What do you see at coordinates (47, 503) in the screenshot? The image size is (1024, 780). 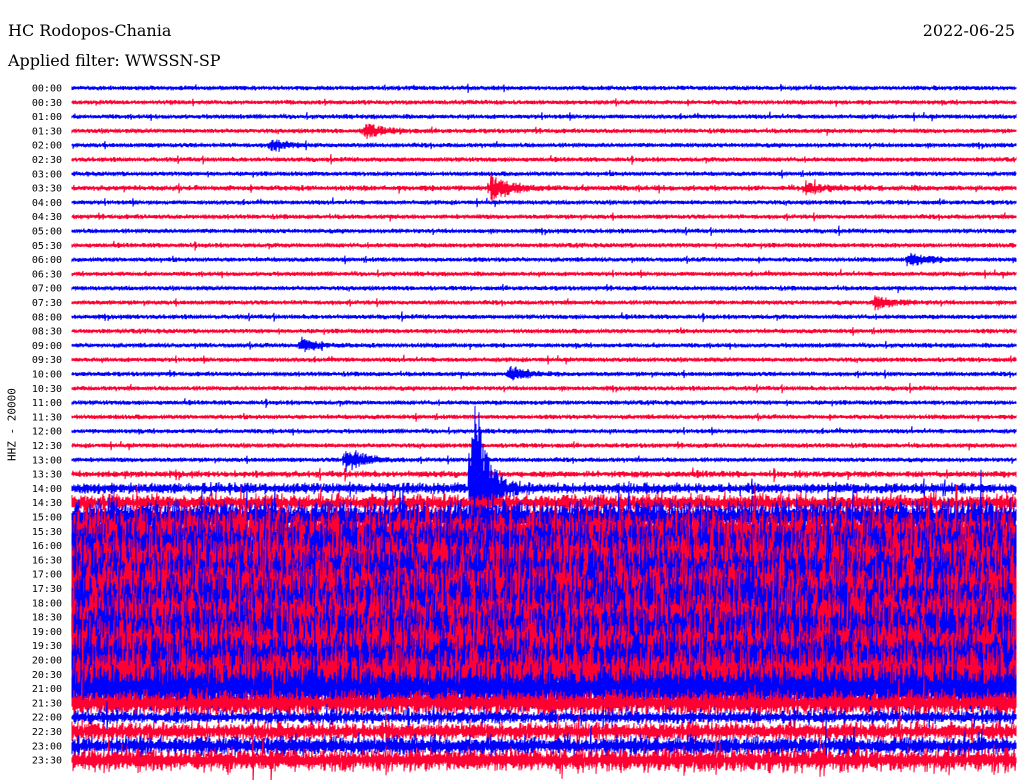 I see `time-tick-label: 14:30` at bounding box center [47, 503].